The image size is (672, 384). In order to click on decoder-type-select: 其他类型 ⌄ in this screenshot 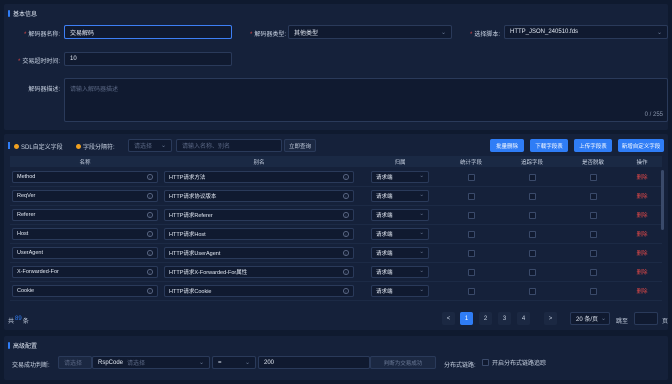, I will do `click(370, 32)`.